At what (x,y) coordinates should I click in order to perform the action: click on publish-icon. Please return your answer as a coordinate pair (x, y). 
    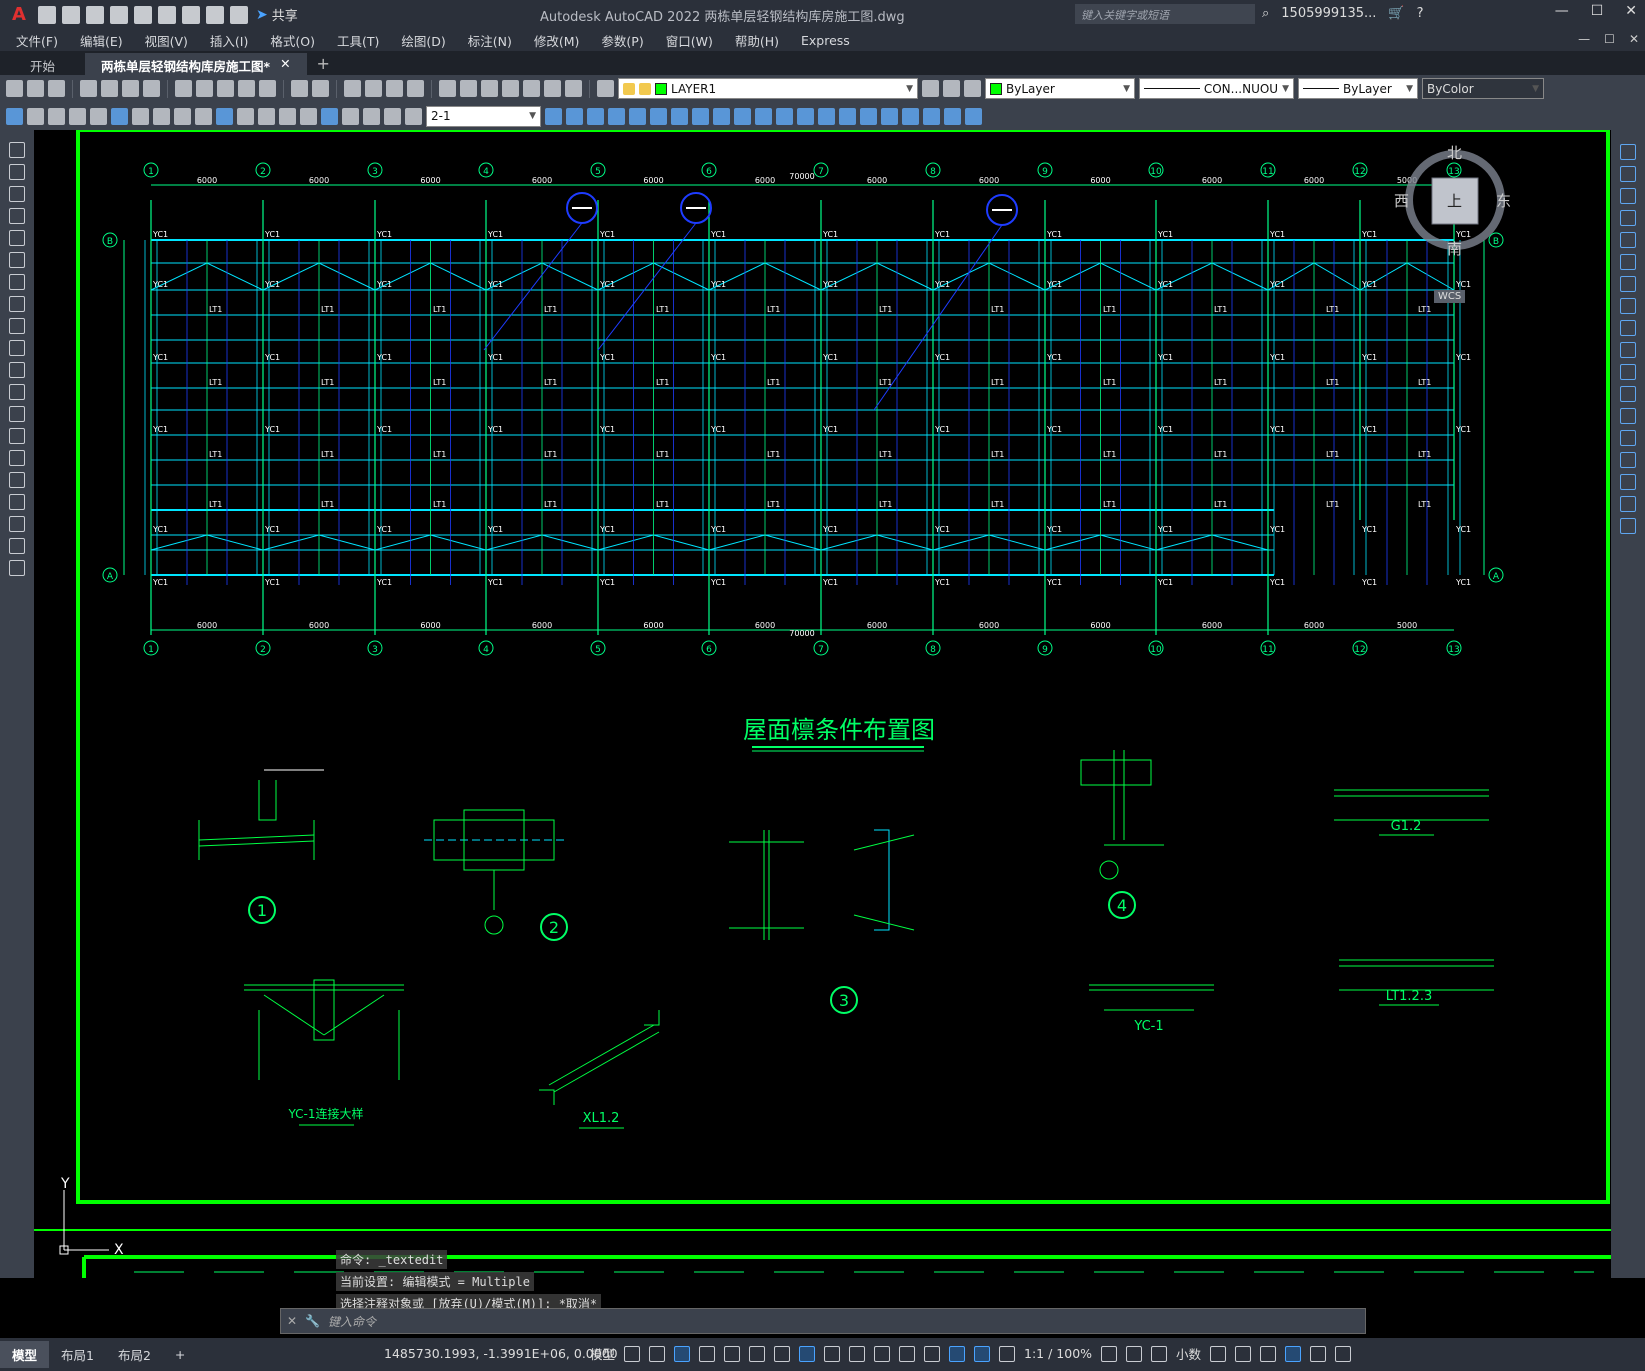
    Looking at the image, I should click on (130, 88).